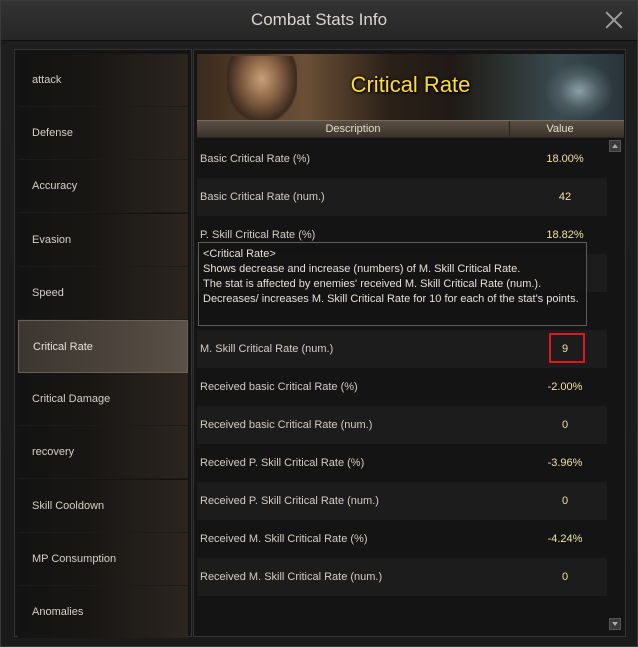 This screenshot has height=647, width=638. I want to click on table-row: Basic Critical Rate (%) 18.00%, so click(402, 159).